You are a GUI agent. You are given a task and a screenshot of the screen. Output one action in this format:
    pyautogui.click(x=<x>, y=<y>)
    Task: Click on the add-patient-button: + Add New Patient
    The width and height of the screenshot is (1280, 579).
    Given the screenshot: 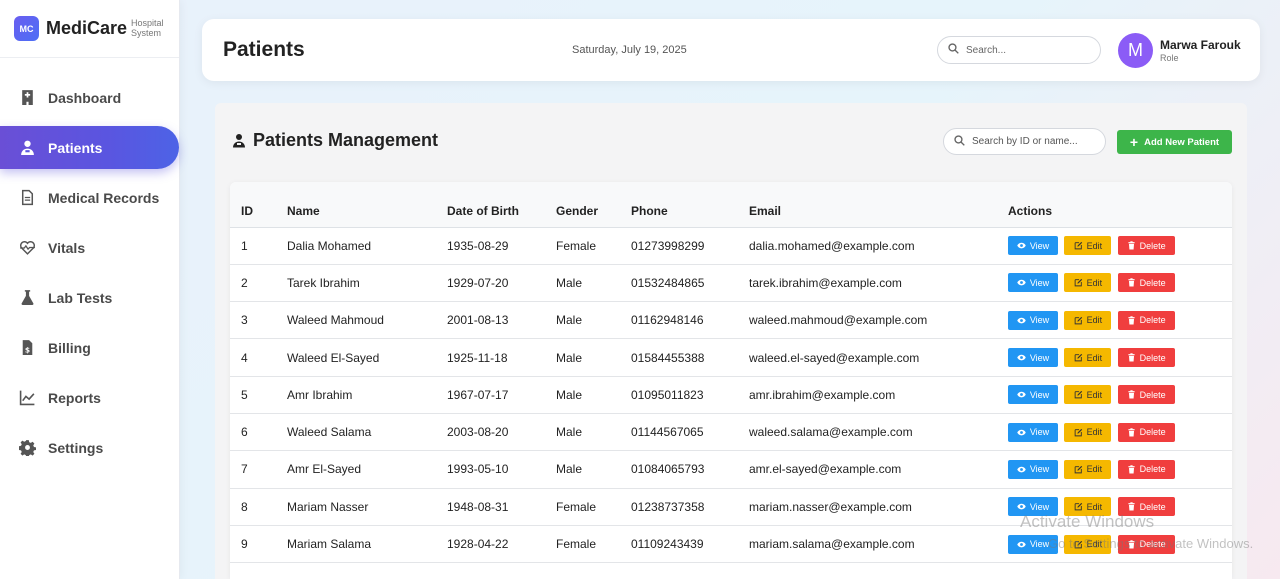 What is the action you would take?
    pyautogui.click(x=1174, y=142)
    